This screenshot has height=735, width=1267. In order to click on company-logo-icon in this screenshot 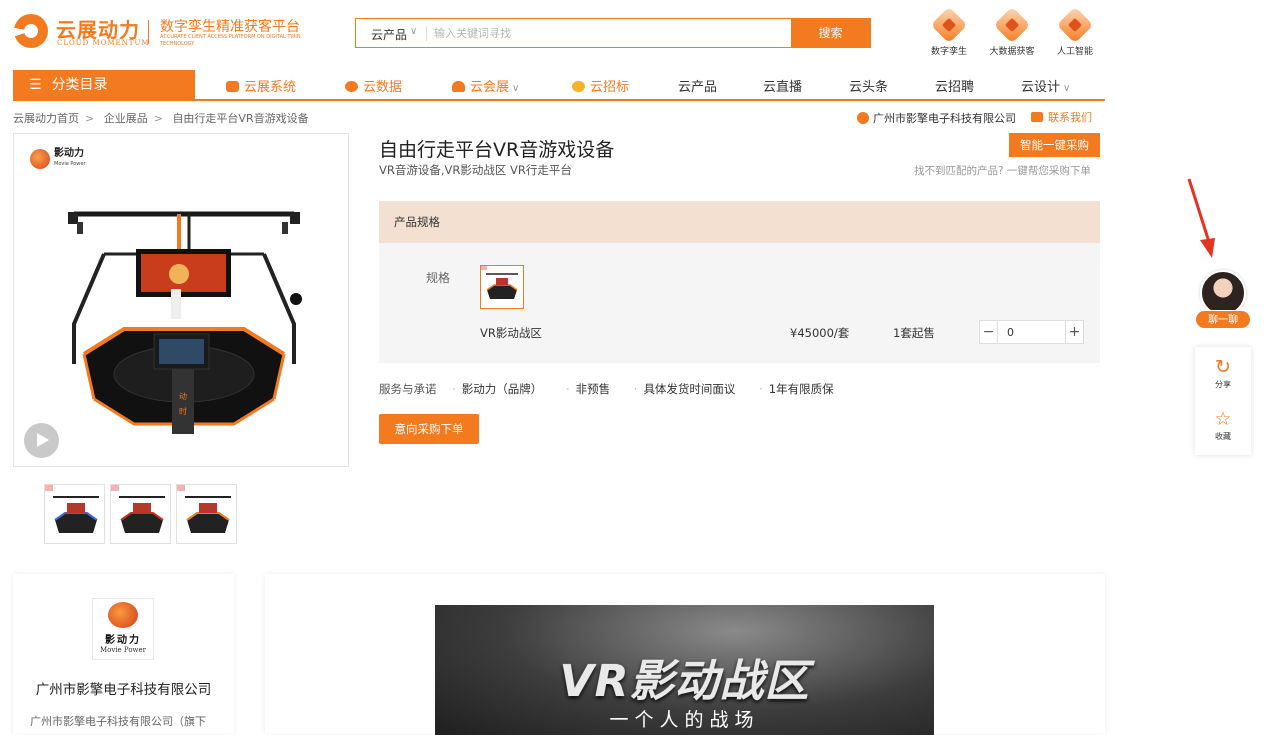, I will do `click(863, 118)`.